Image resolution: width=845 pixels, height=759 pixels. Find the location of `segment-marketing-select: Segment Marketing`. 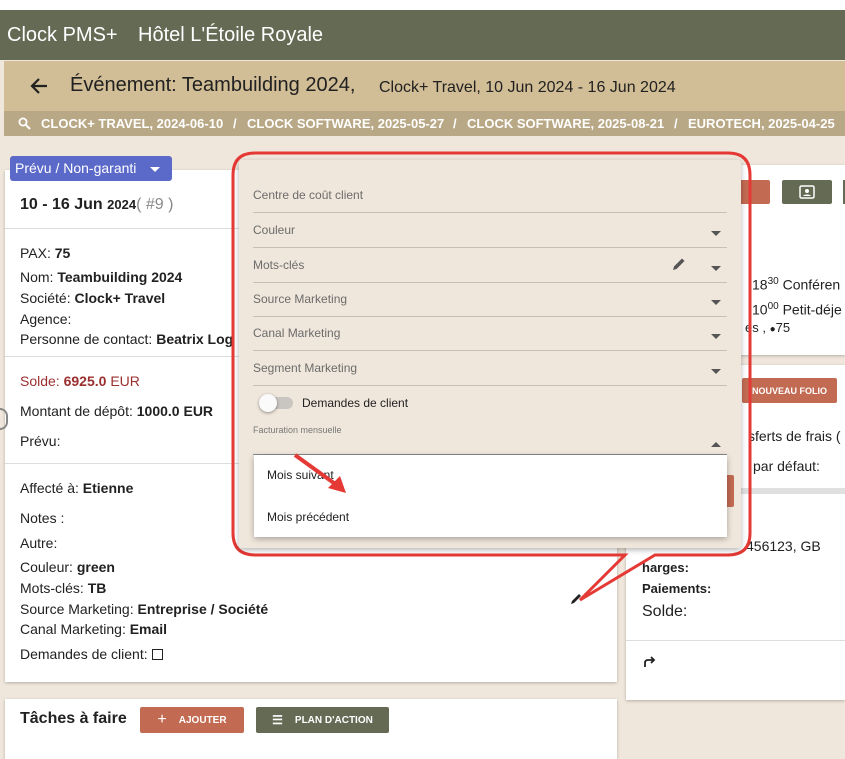

segment-marketing-select: Segment Marketing is located at coordinates (490, 369).